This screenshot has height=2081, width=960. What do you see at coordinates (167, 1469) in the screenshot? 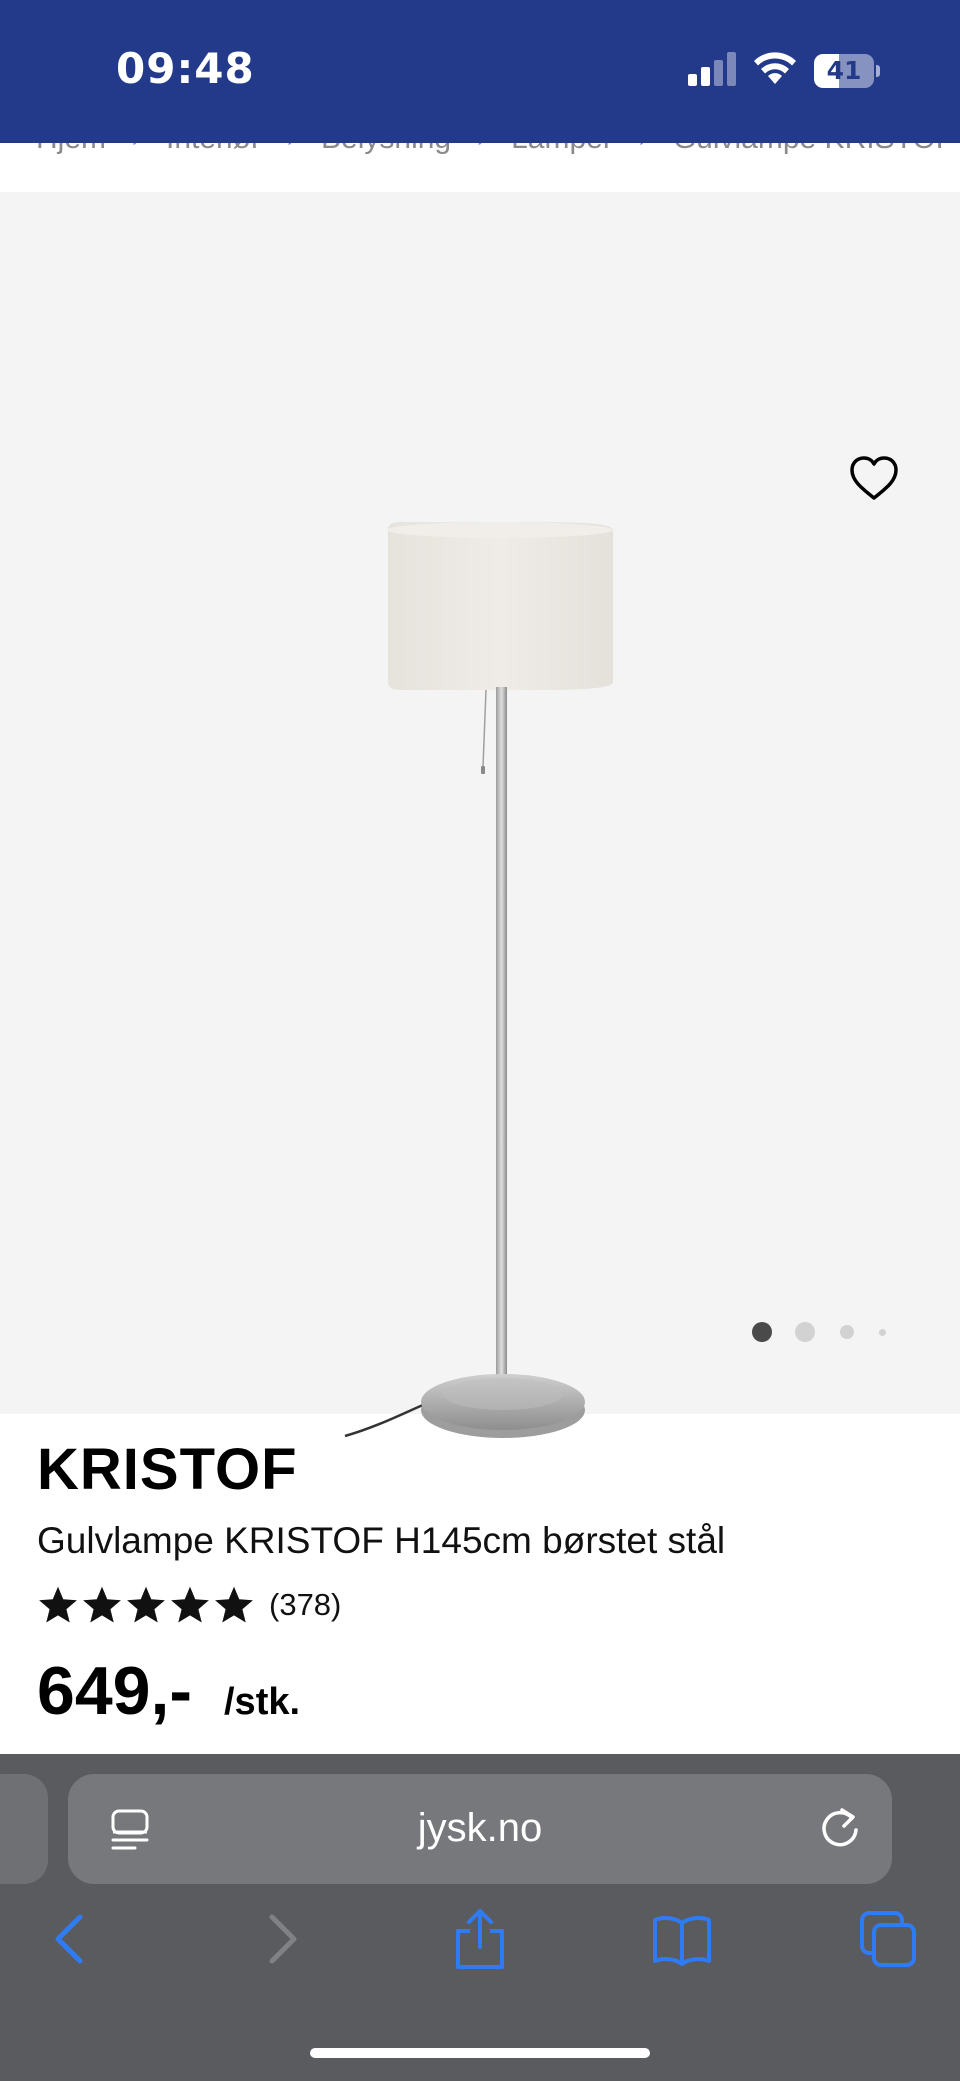
I see `product-brand: KRISTOF` at bounding box center [167, 1469].